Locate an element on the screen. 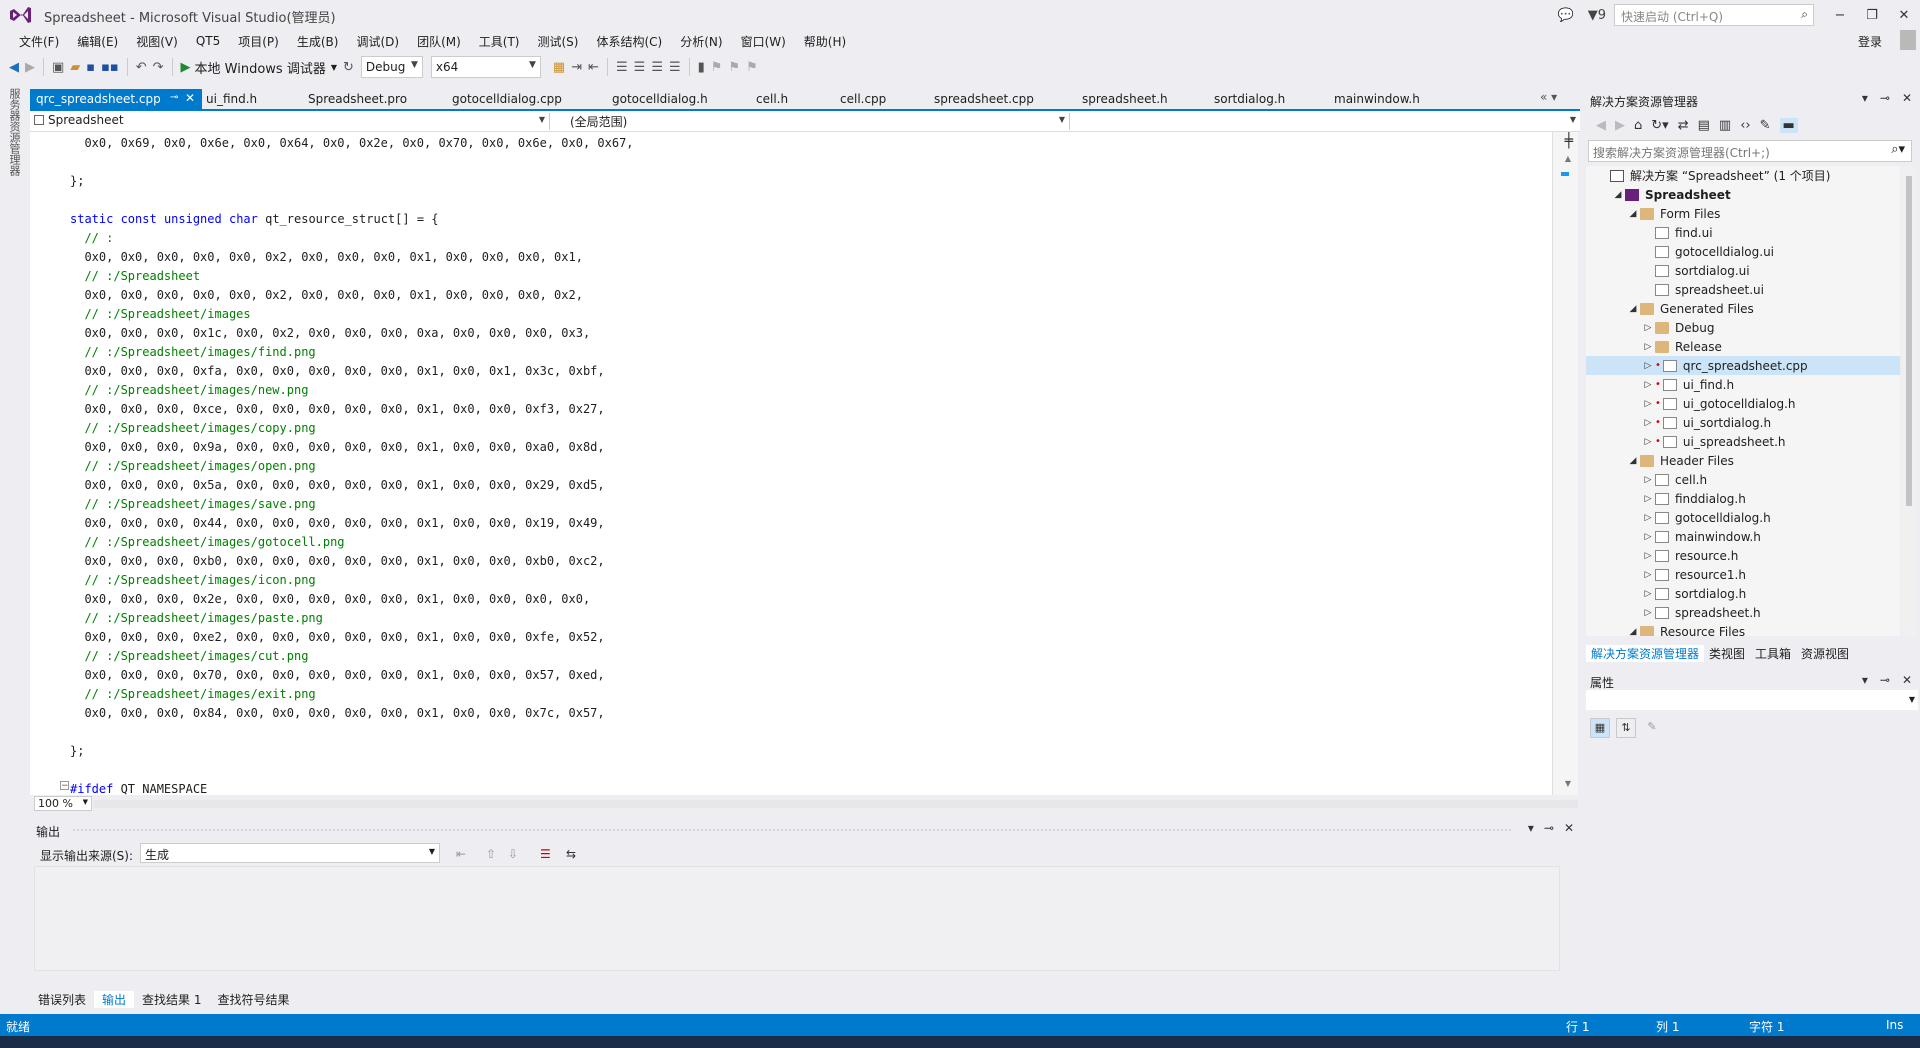 This screenshot has height=1048, width=1920. tab-toolbox: 工具箱 is located at coordinates (1773, 653).